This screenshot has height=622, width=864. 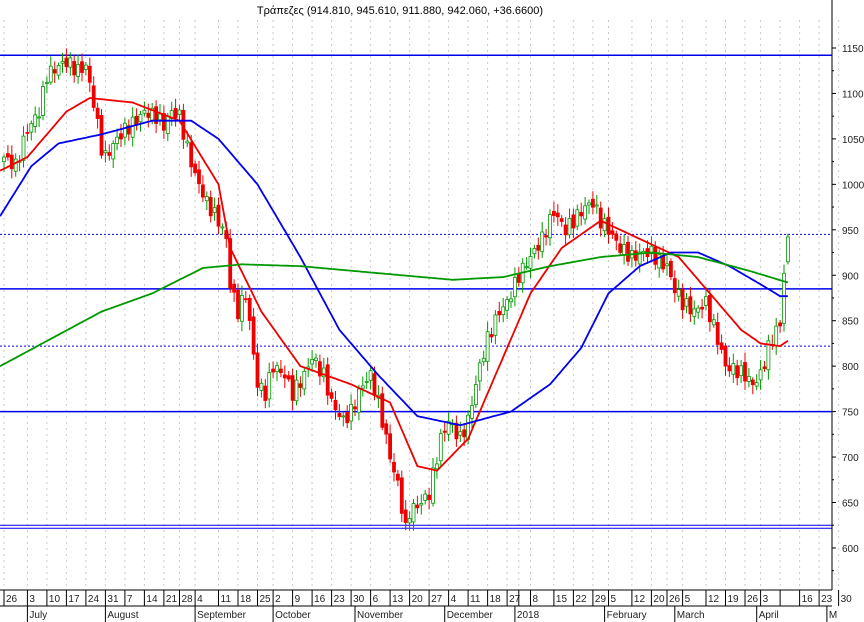 I want to click on month-label: August, so click(x=122, y=615).